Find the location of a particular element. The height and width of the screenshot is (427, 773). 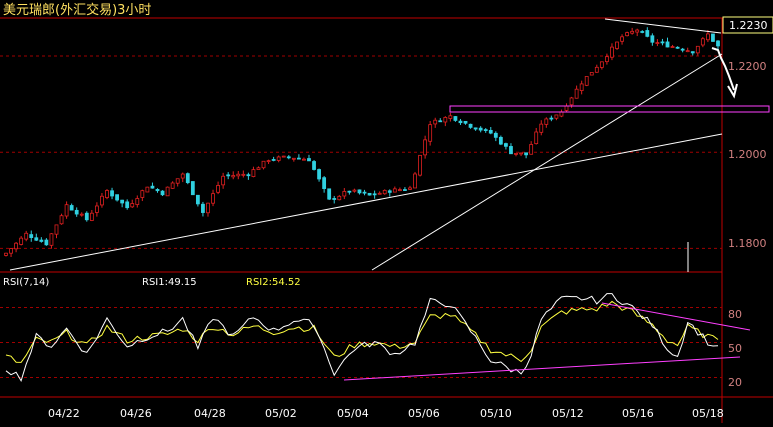

date-tick-label: 05/16 is located at coordinates (638, 413).